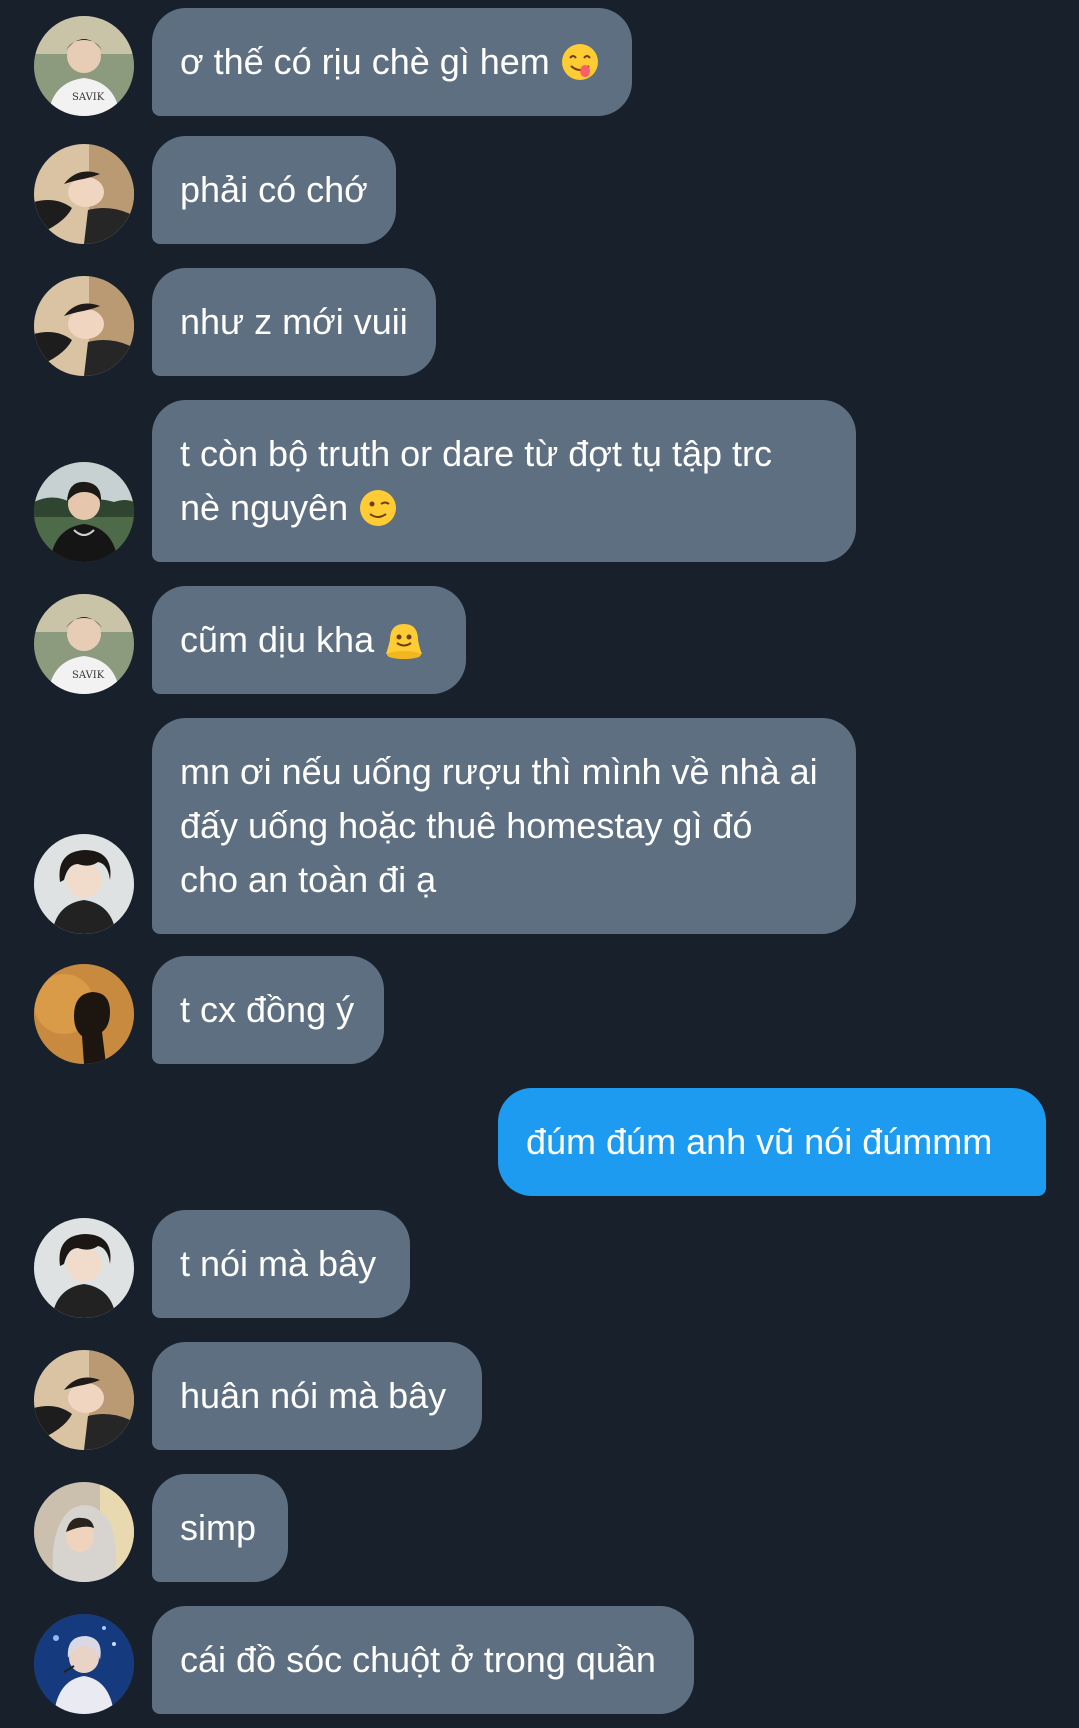 The width and height of the screenshot is (1079, 1728). What do you see at coordinates (539, 1396) in the screenshot?
I see `message-row-incoming: huân nói mà bây` at bounding box center [539, 1396].